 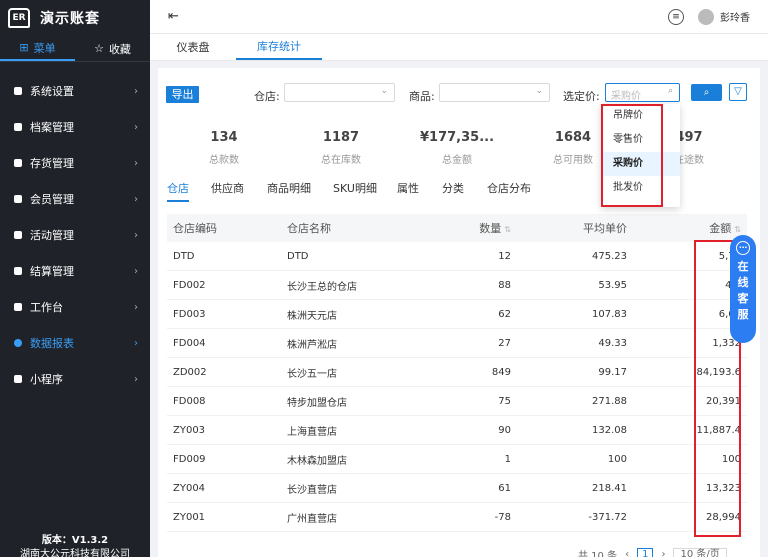 I want to click on table-row: FD002长沙王总的仓店8853.954,7, so click(x=457, y=285).